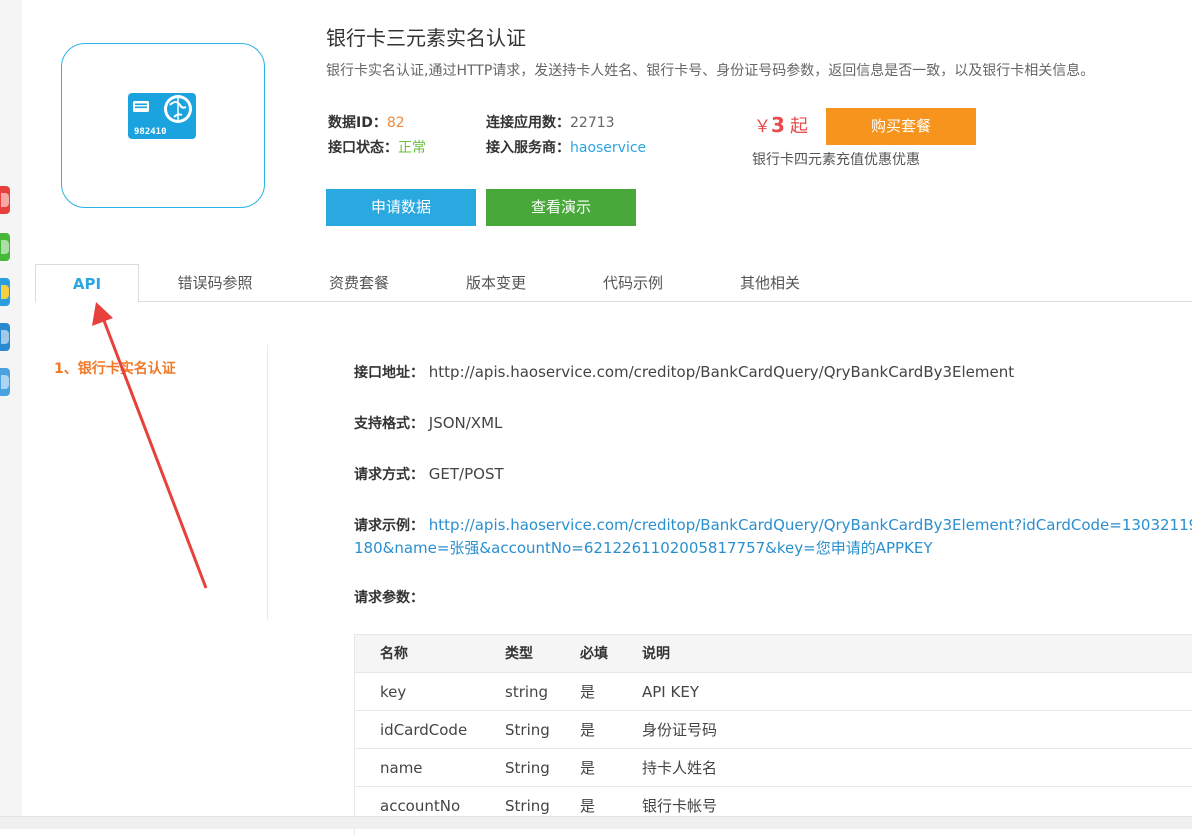 This screenshot has height=835, width=1192. What do you see at coordinates (778, 125) in the screenshot?
I see `price-amount: 3` at bounding box center [778, 125].